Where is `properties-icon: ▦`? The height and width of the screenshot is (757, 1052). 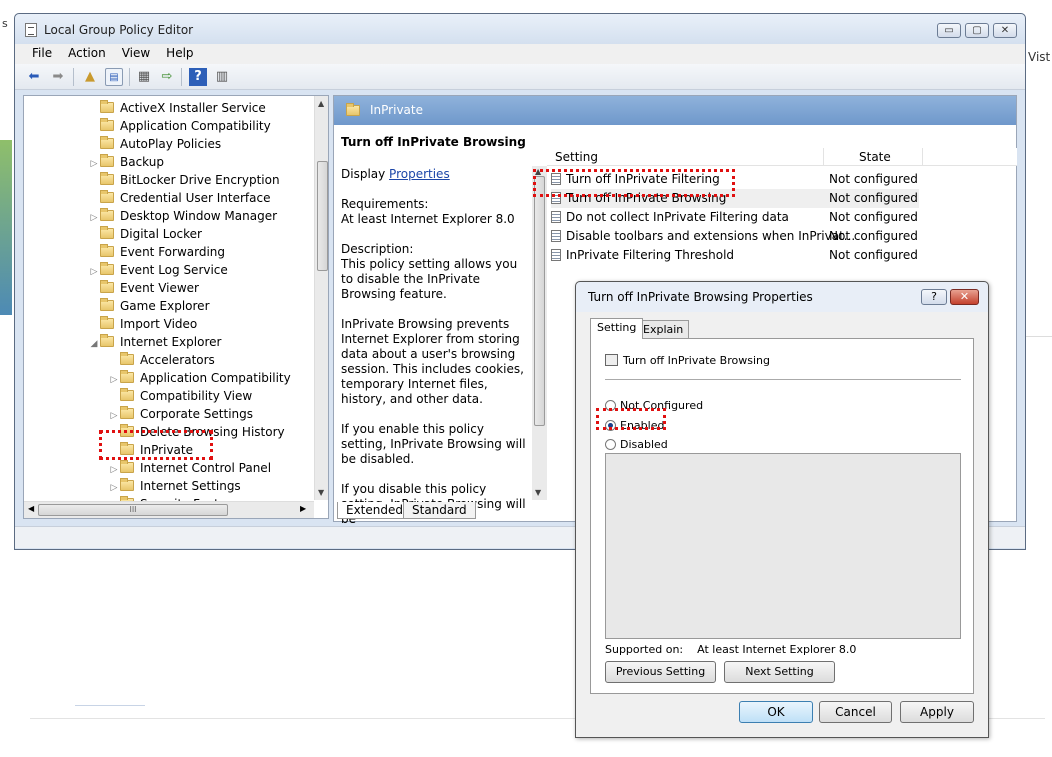 properties-icon: ▦ is located at coordinates (144, 77).